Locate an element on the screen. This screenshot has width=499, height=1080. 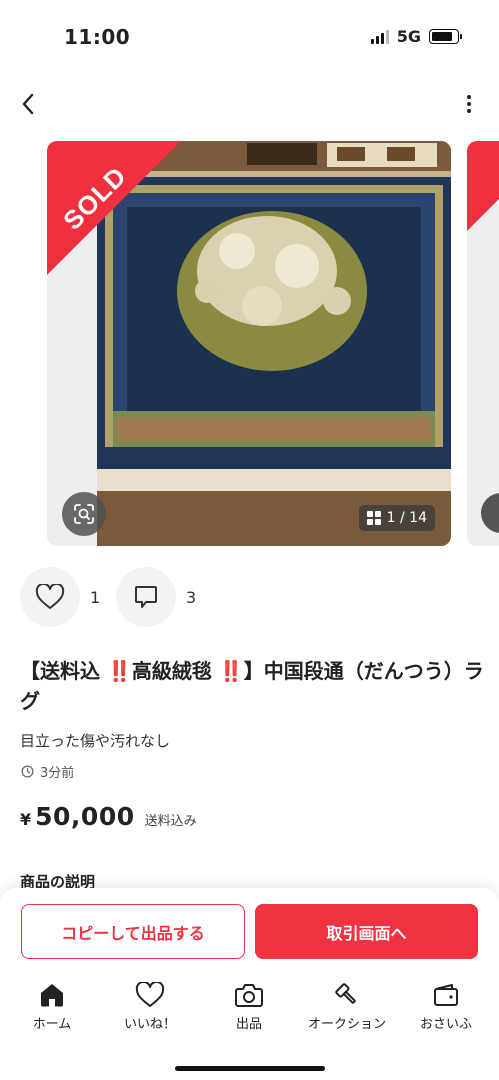
tab-bar: ホーム いいね！ 出品 オークション おさいふ is located at coordinates (249, 1024).